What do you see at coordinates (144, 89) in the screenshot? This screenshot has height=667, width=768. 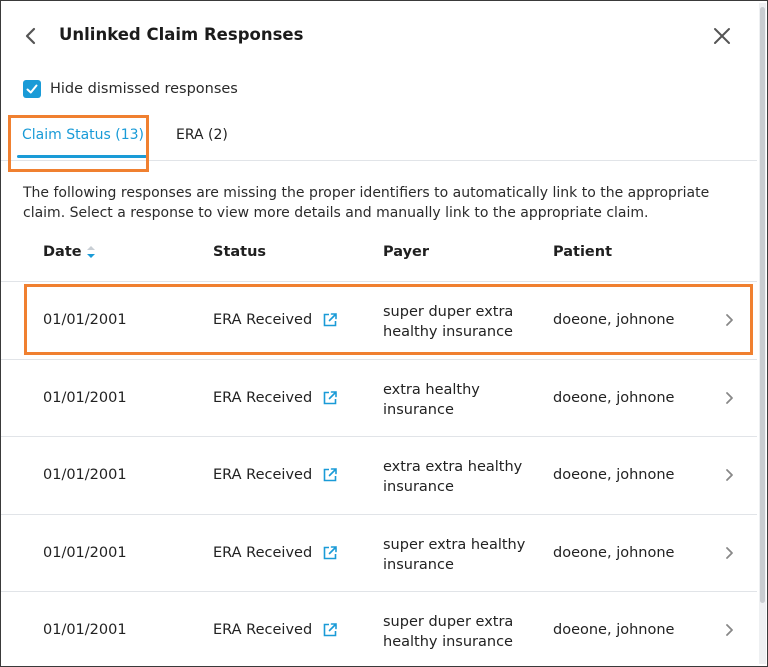 I see `hide-dismissed-label: Hide dismissed responses` at bounding box center [144, 89].